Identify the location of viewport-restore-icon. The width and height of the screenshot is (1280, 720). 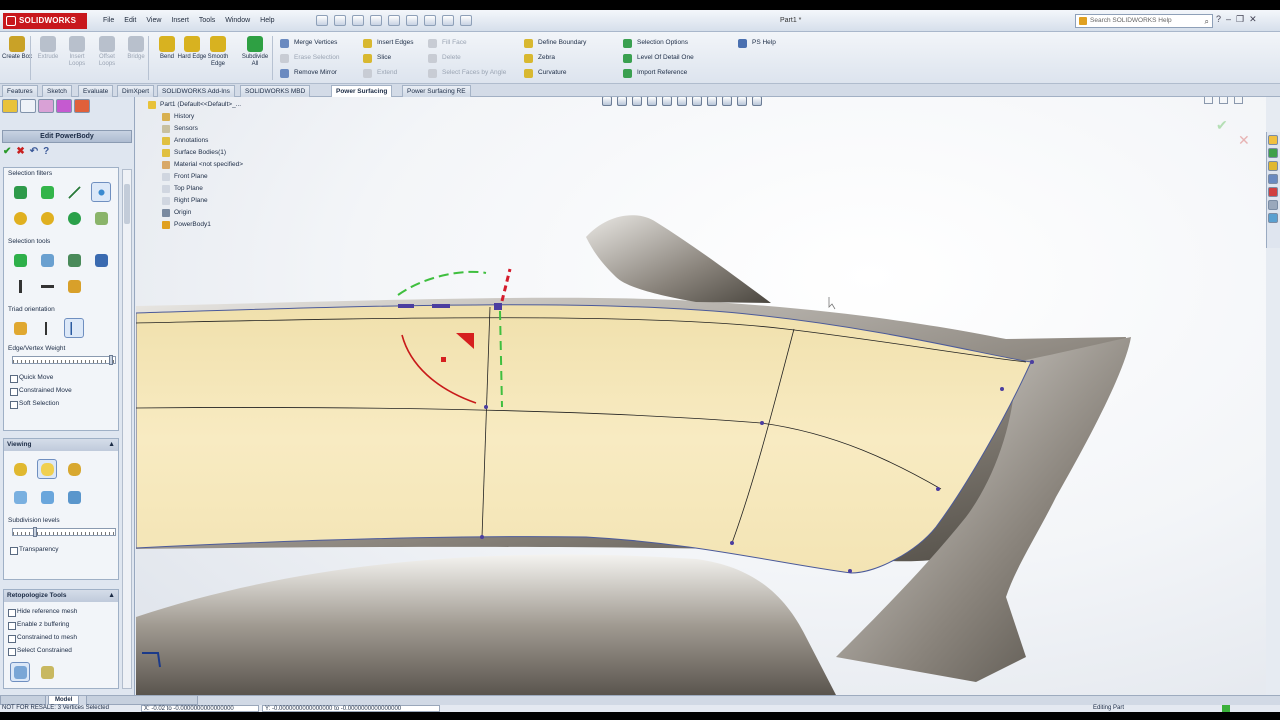
(1223, 100).